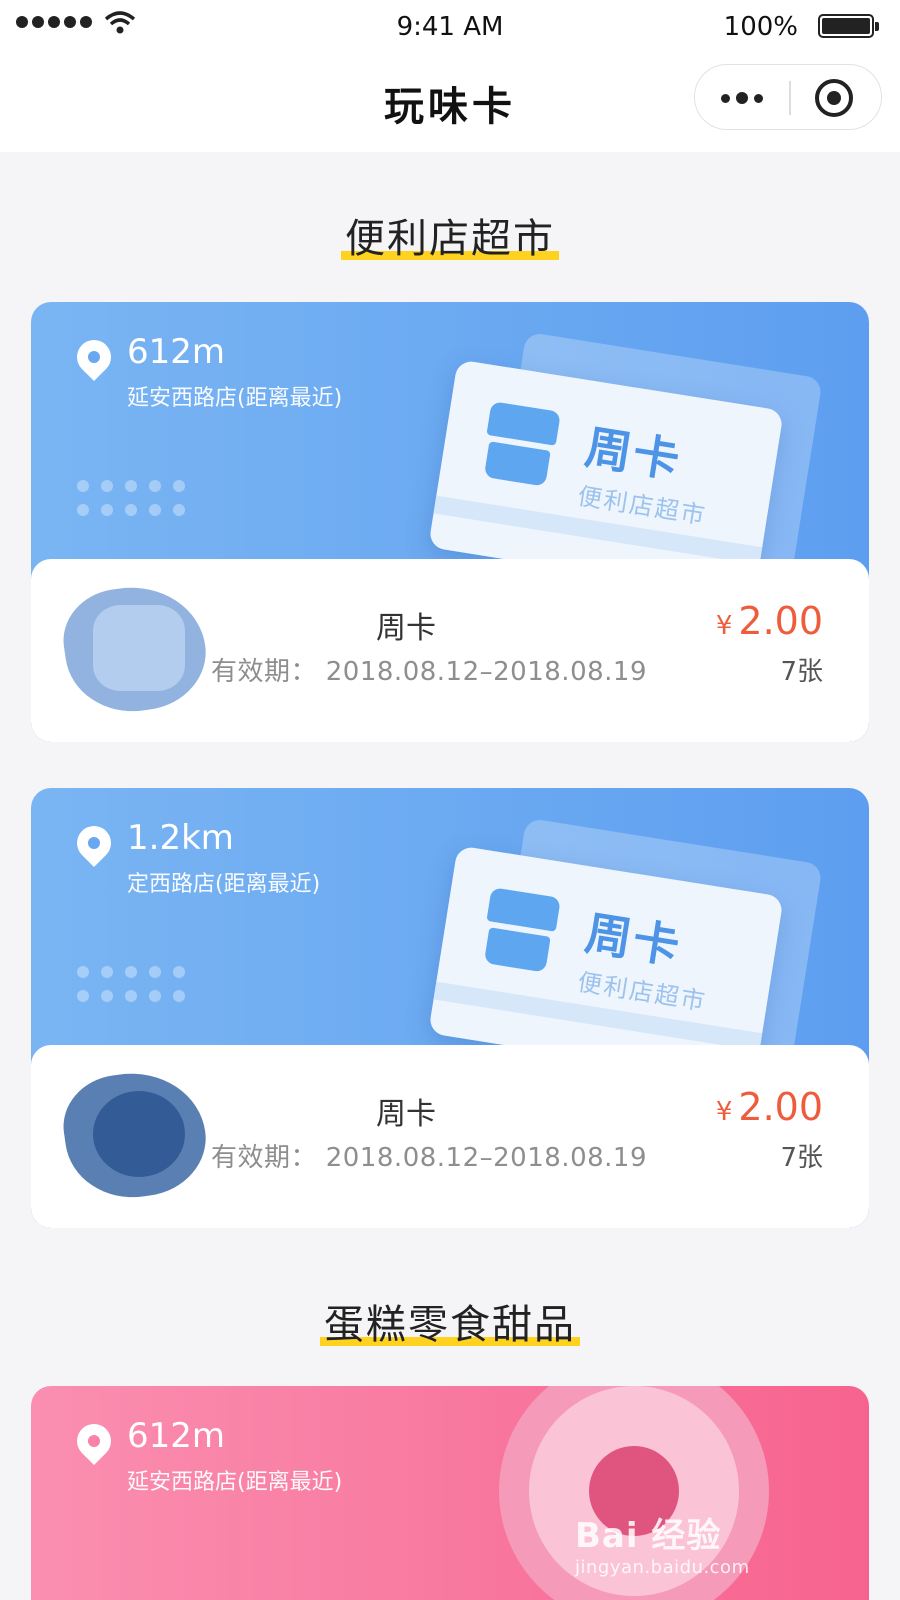 This screenshot has width=900, height=1600. I want to click on section-title-text: 蛋糕零食甜品, so click(450, 1321).